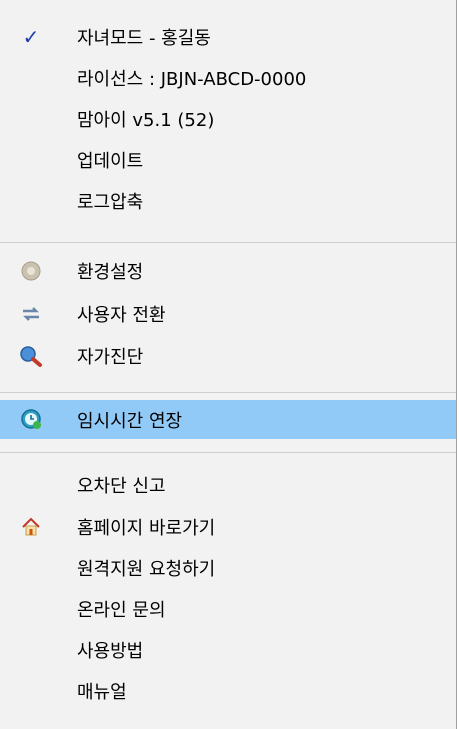 The image size is (459, 729). I want to click on menu-item-label: 온라인 문의, so click(121, 610).